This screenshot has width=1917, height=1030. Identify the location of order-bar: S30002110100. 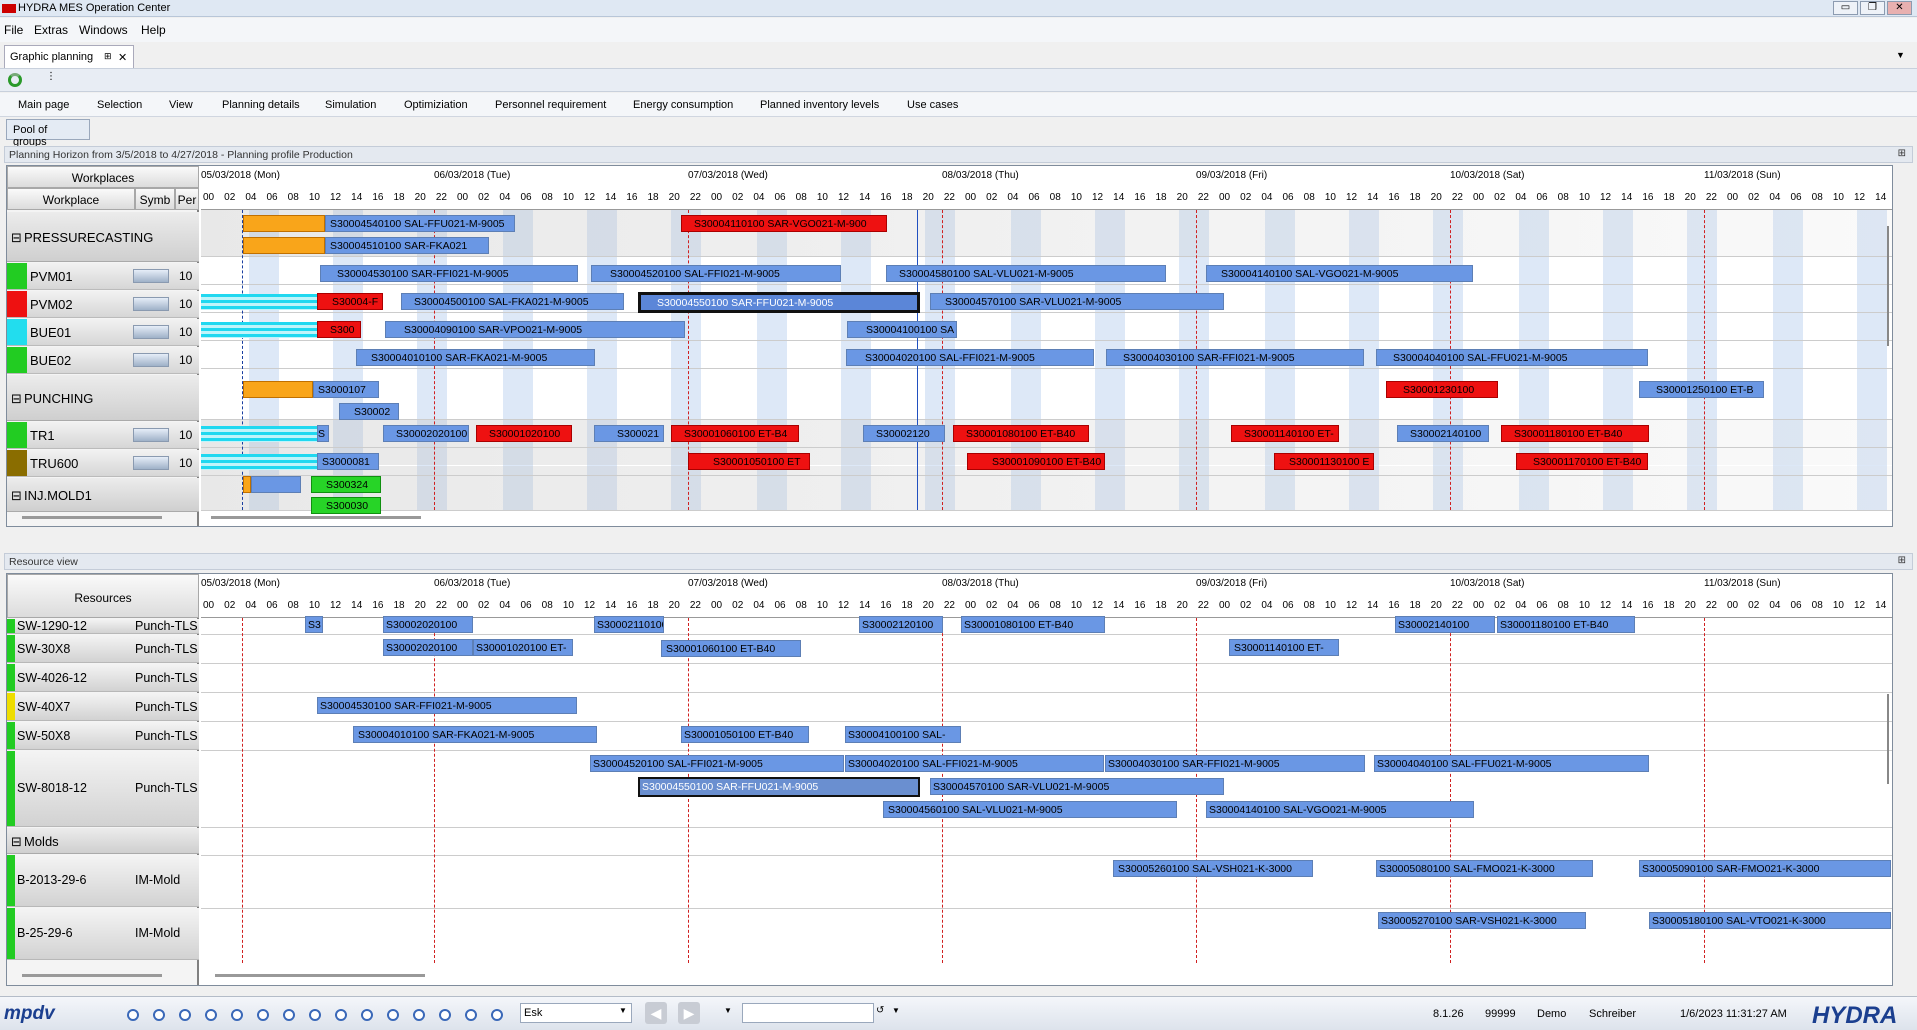
(629, 624).